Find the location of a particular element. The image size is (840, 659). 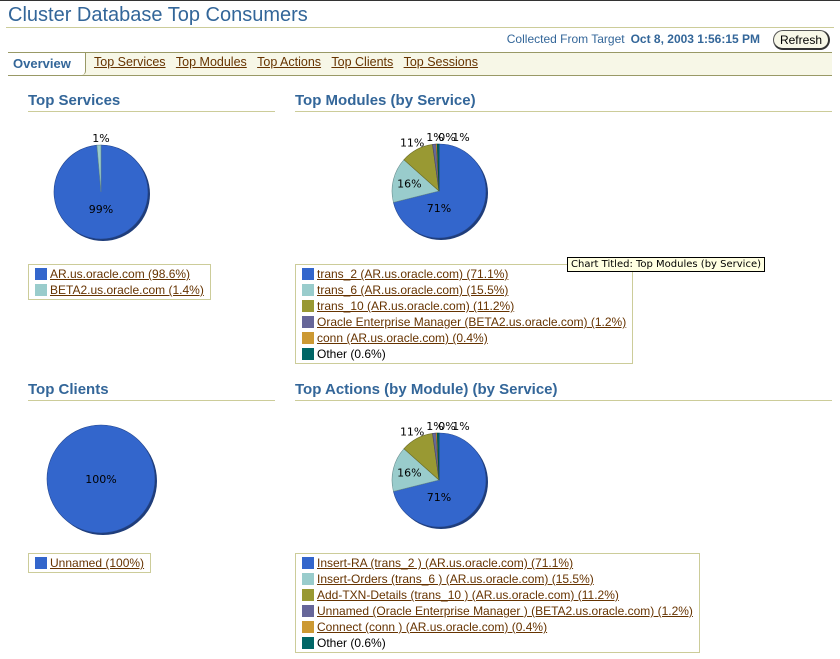

tab-top-services: Top Services is located at coordinates (130, 62).